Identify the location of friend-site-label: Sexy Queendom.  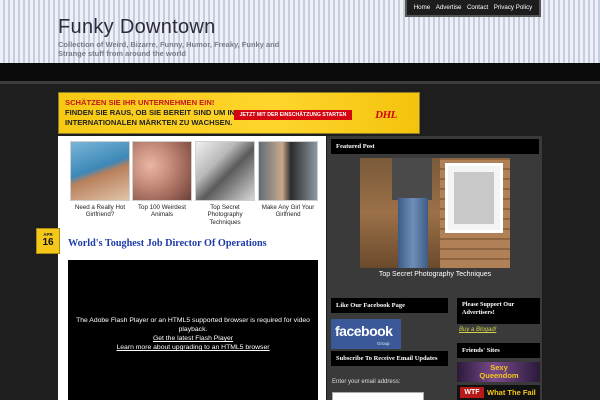
(499, 371).